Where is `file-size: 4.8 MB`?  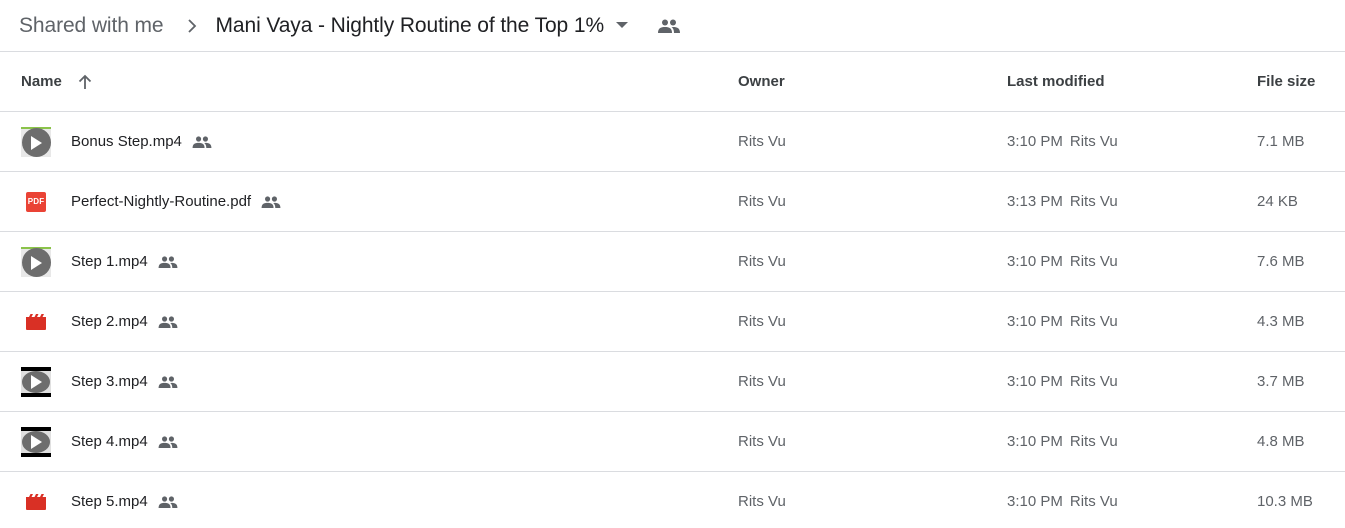
file-size: 4.8 MB is located at coordinates (1281, 441).